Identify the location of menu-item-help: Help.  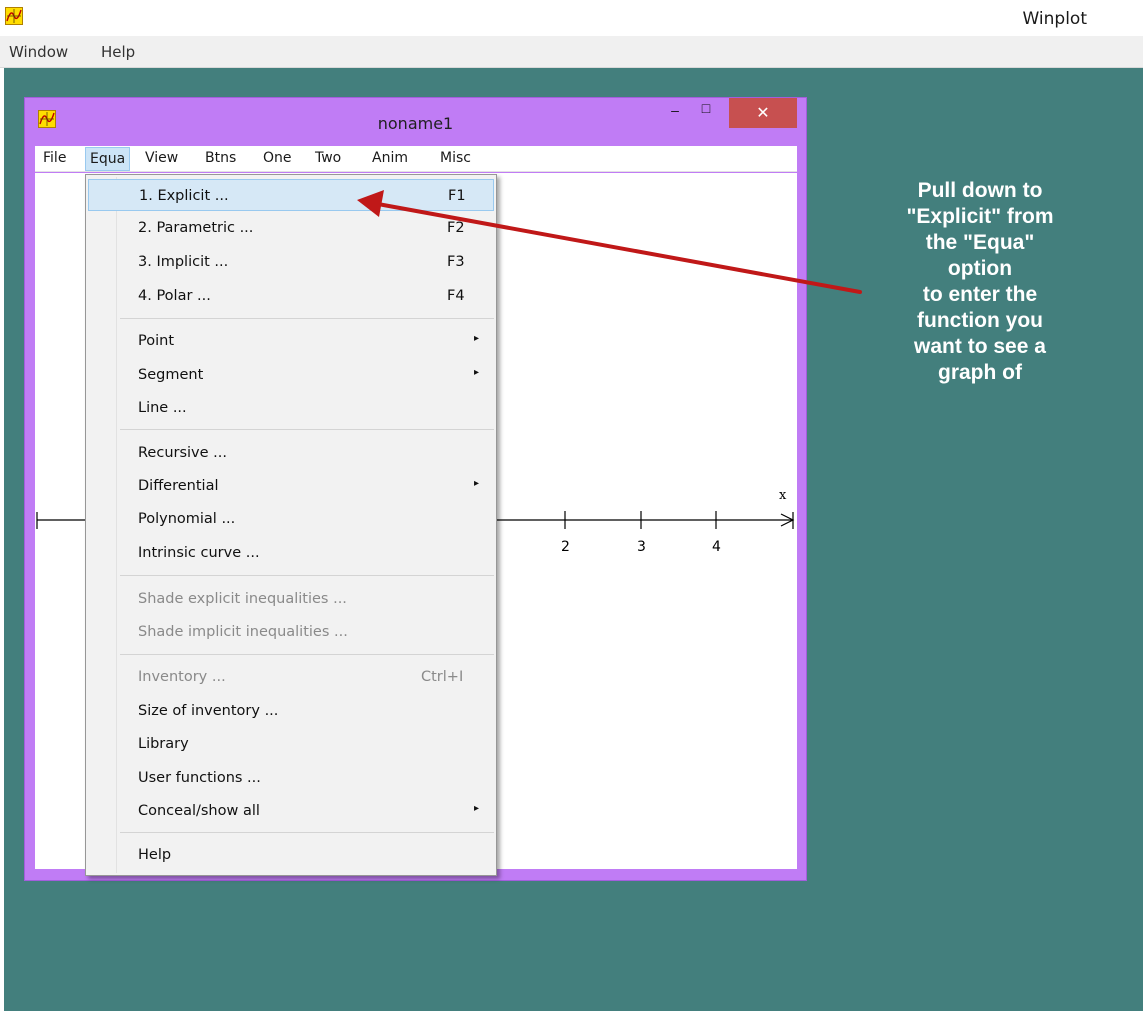
(291, 855).